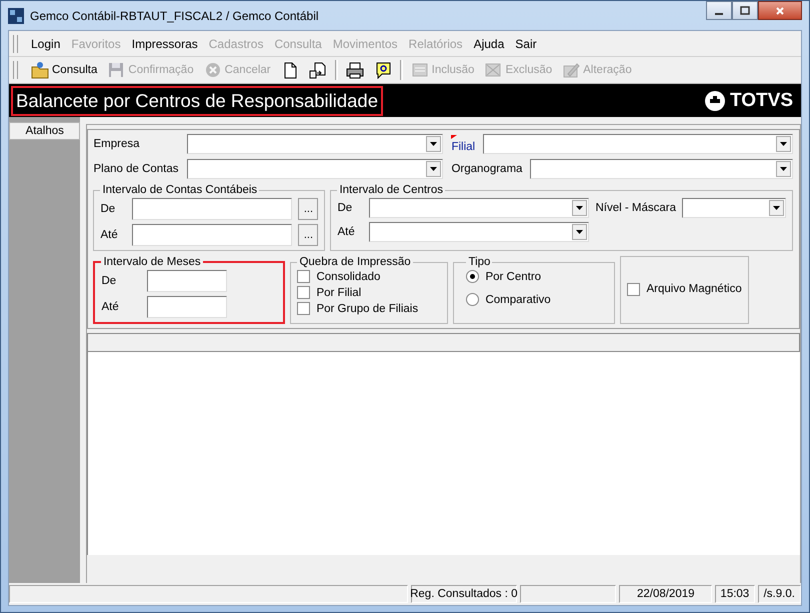 The image size is (810, 613). What do you see at coordinates (116, 70) in the screenshot?
I see `floppy-icon` at bounding box center [116, 70].